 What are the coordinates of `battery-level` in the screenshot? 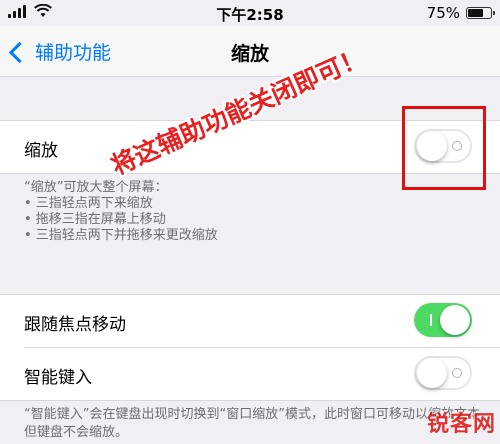 It's located at (475, 13).